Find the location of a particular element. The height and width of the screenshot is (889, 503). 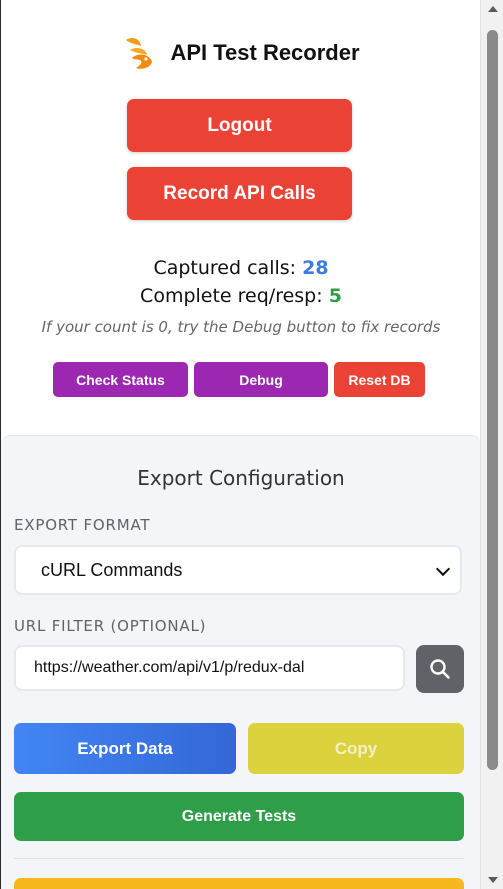

captured-calls-line: Captured calls: 28 is located at coordinates (240, 268).